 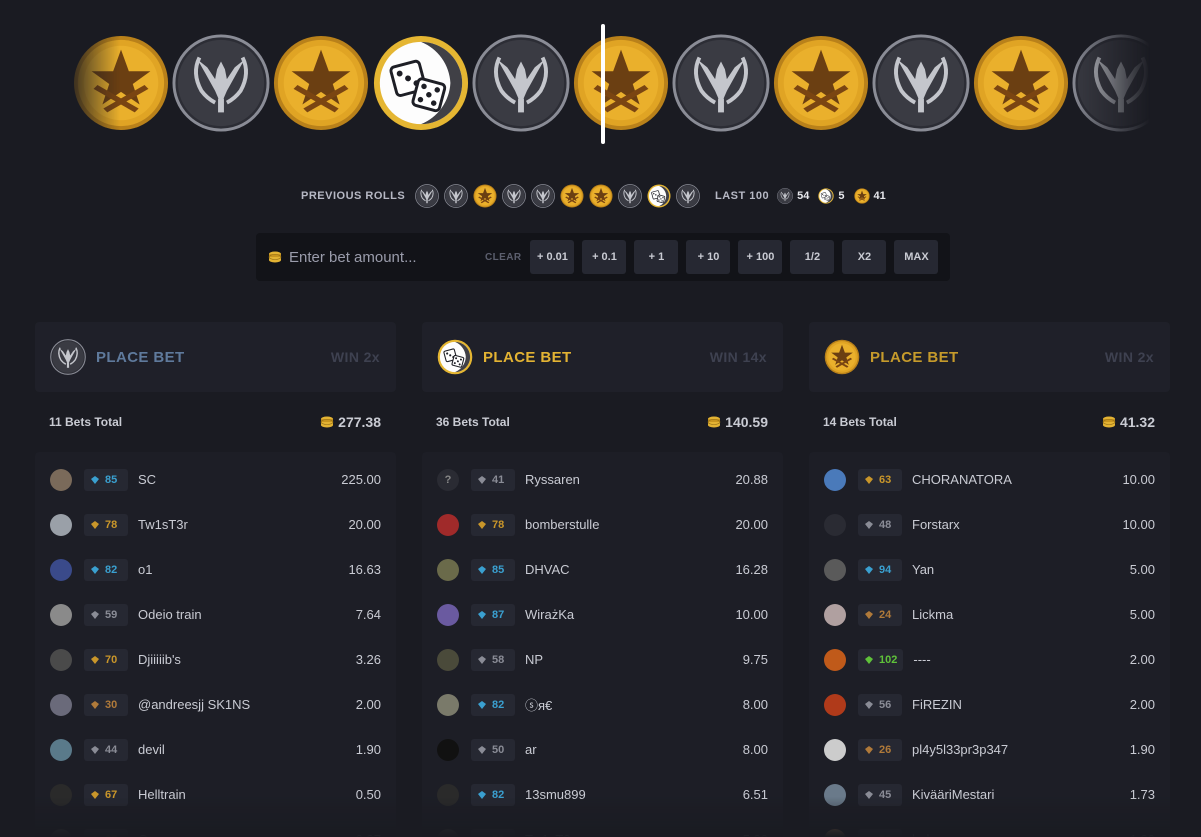 What do you see at coordinates (503, 257) in the screenshot?
I see `clear-button: CLEAR` at bounding box center [503, 257].